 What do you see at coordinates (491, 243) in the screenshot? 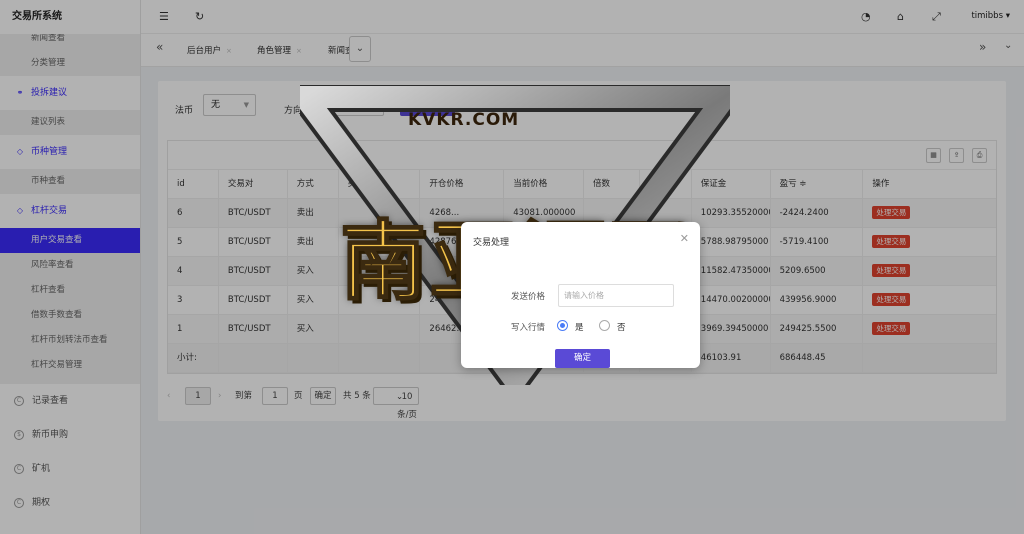
I see `dialog-title: 交易处理` at bounding box center [491, 243].